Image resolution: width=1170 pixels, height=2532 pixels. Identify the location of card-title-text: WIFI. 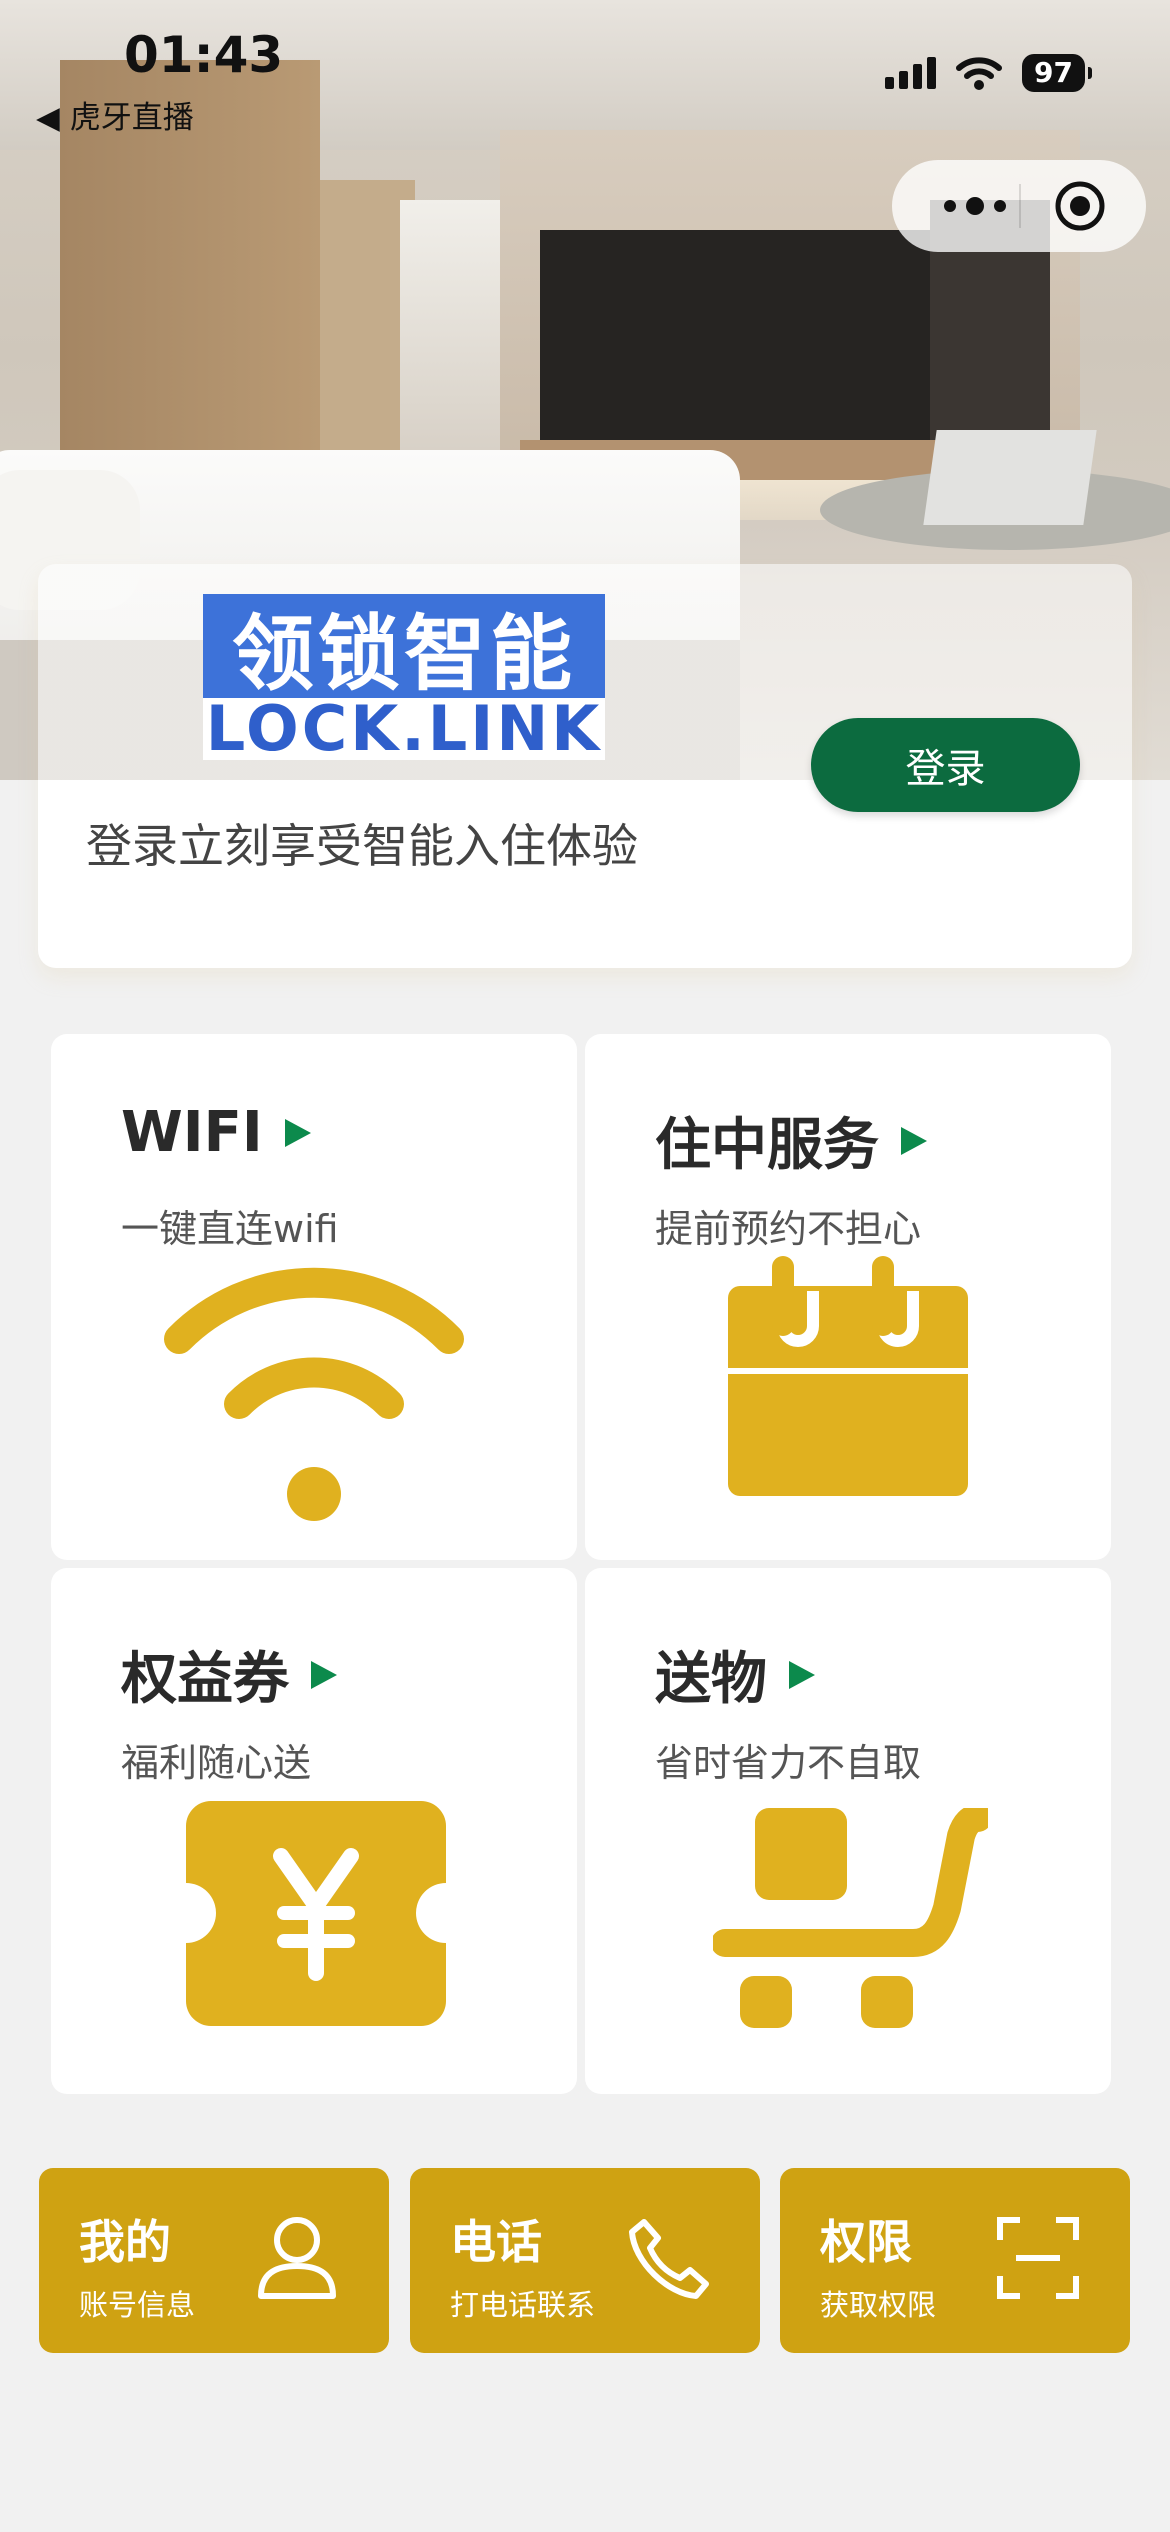
(192, 1132).